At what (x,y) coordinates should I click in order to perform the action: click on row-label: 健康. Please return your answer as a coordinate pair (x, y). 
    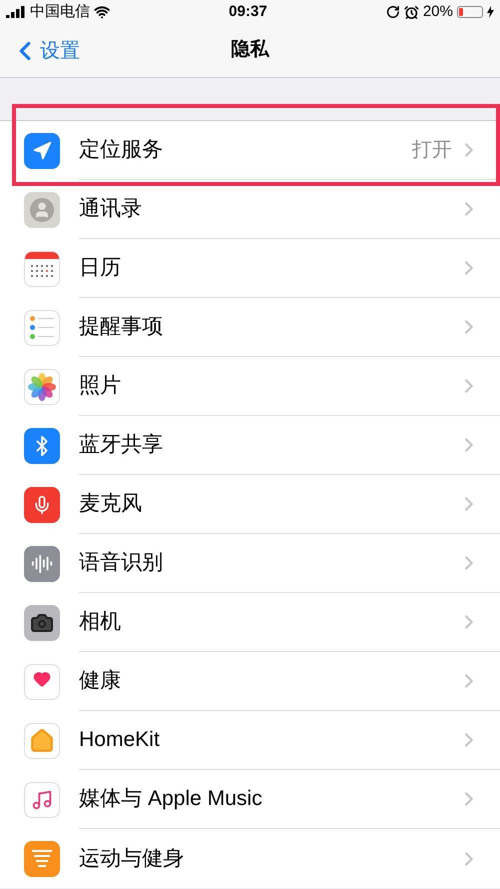
    Looking at the image, I should click on (100, 681).